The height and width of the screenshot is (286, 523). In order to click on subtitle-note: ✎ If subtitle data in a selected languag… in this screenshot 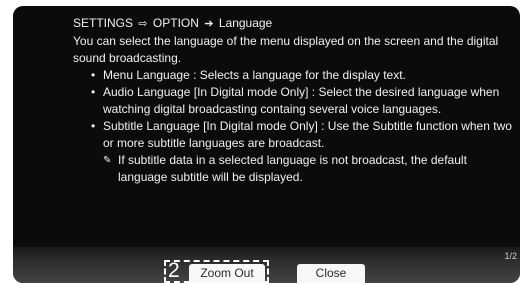, I will do `click(293, 169)`.